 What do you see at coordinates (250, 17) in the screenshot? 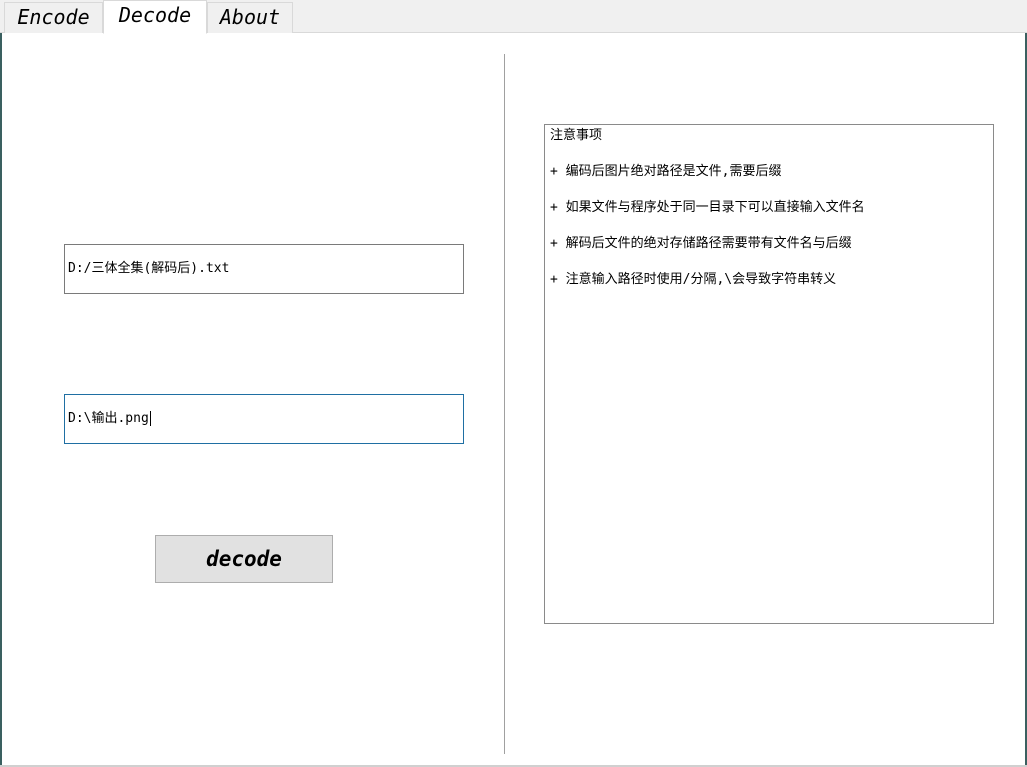
I see `tab-about: About` at bounding box center [250, 17].